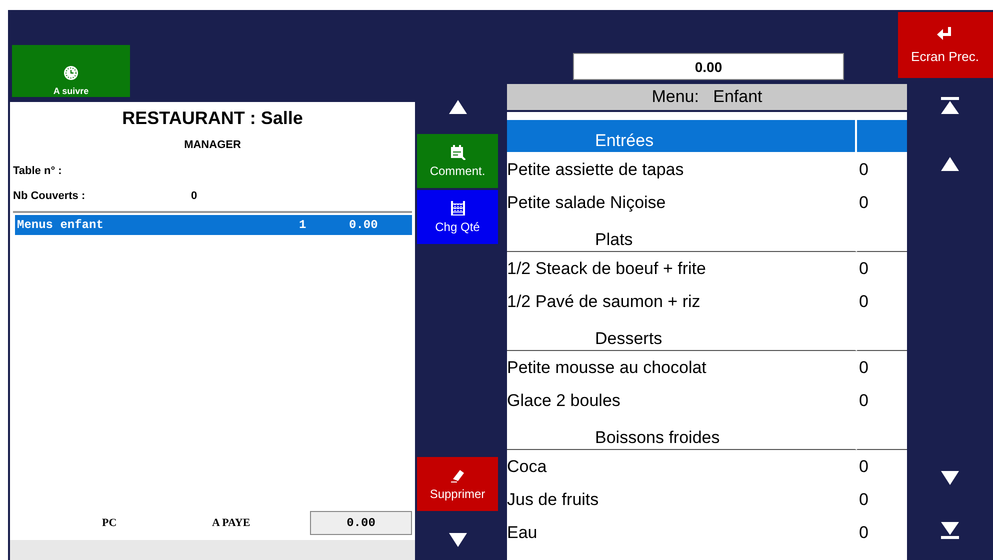 The height and width of the screenshot is (560, 993). What do you see at coordinates (707, 97) in the screenshot?
I see `menu-title-bar: Menu: Enfant` at bounding box center [707, 97].